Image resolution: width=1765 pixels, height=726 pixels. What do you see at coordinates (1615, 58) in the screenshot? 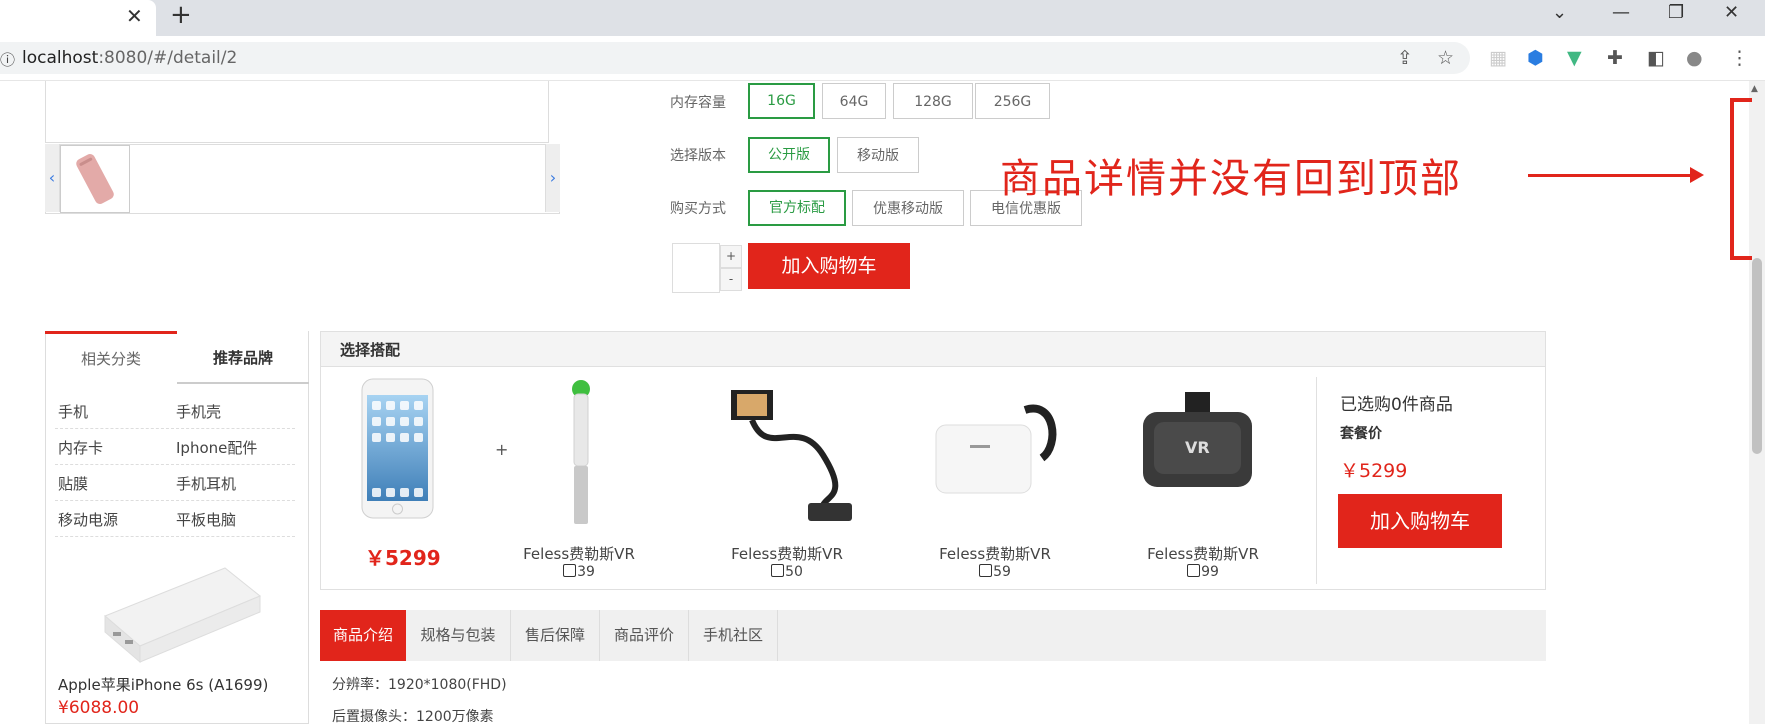
I see `extensions-puzzle-icon: ✚` at bounding box center [1615, 58].